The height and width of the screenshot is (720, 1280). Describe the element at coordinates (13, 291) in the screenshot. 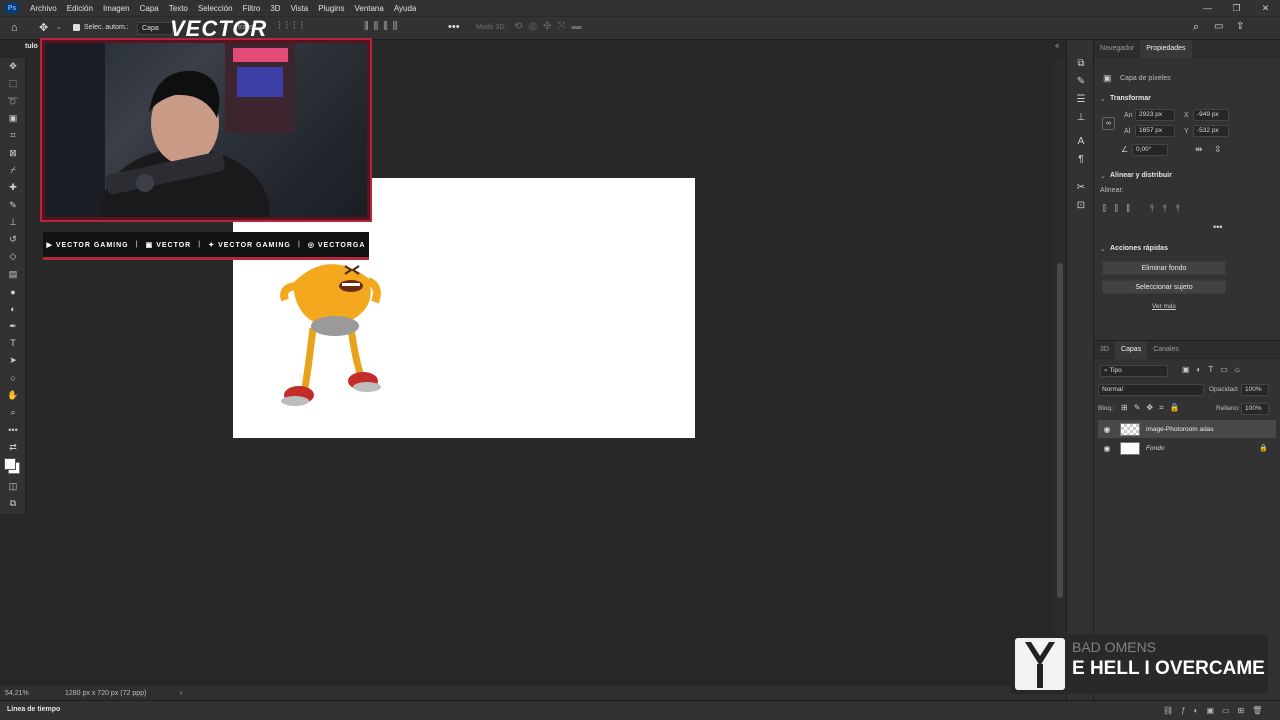

I see `blur-tool-icon: ●` at that location.